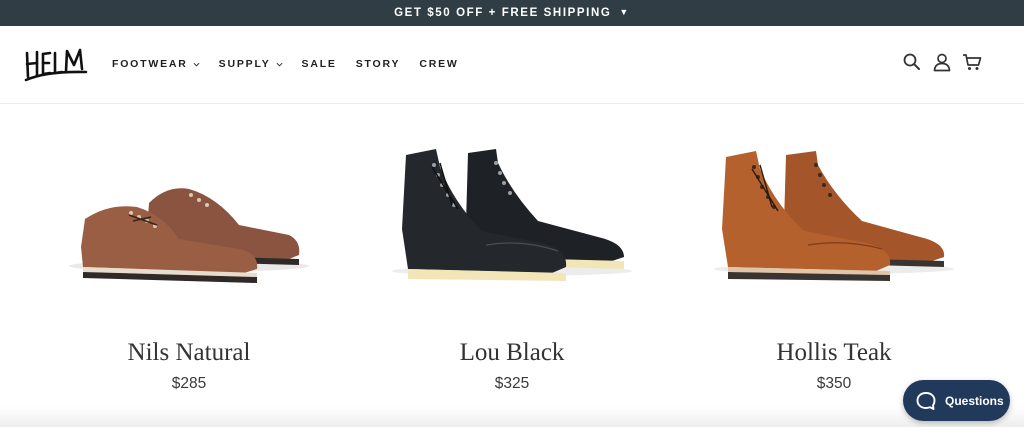  Describe the element at coordinates (150, 64) in the screenshot. I see `nav-footwear-label: FOOTWEAR` at that location.